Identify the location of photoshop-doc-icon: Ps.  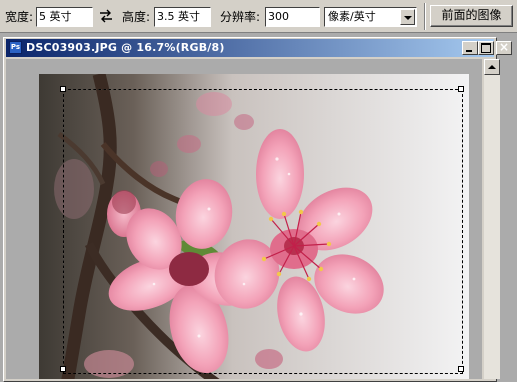
(15, 47).